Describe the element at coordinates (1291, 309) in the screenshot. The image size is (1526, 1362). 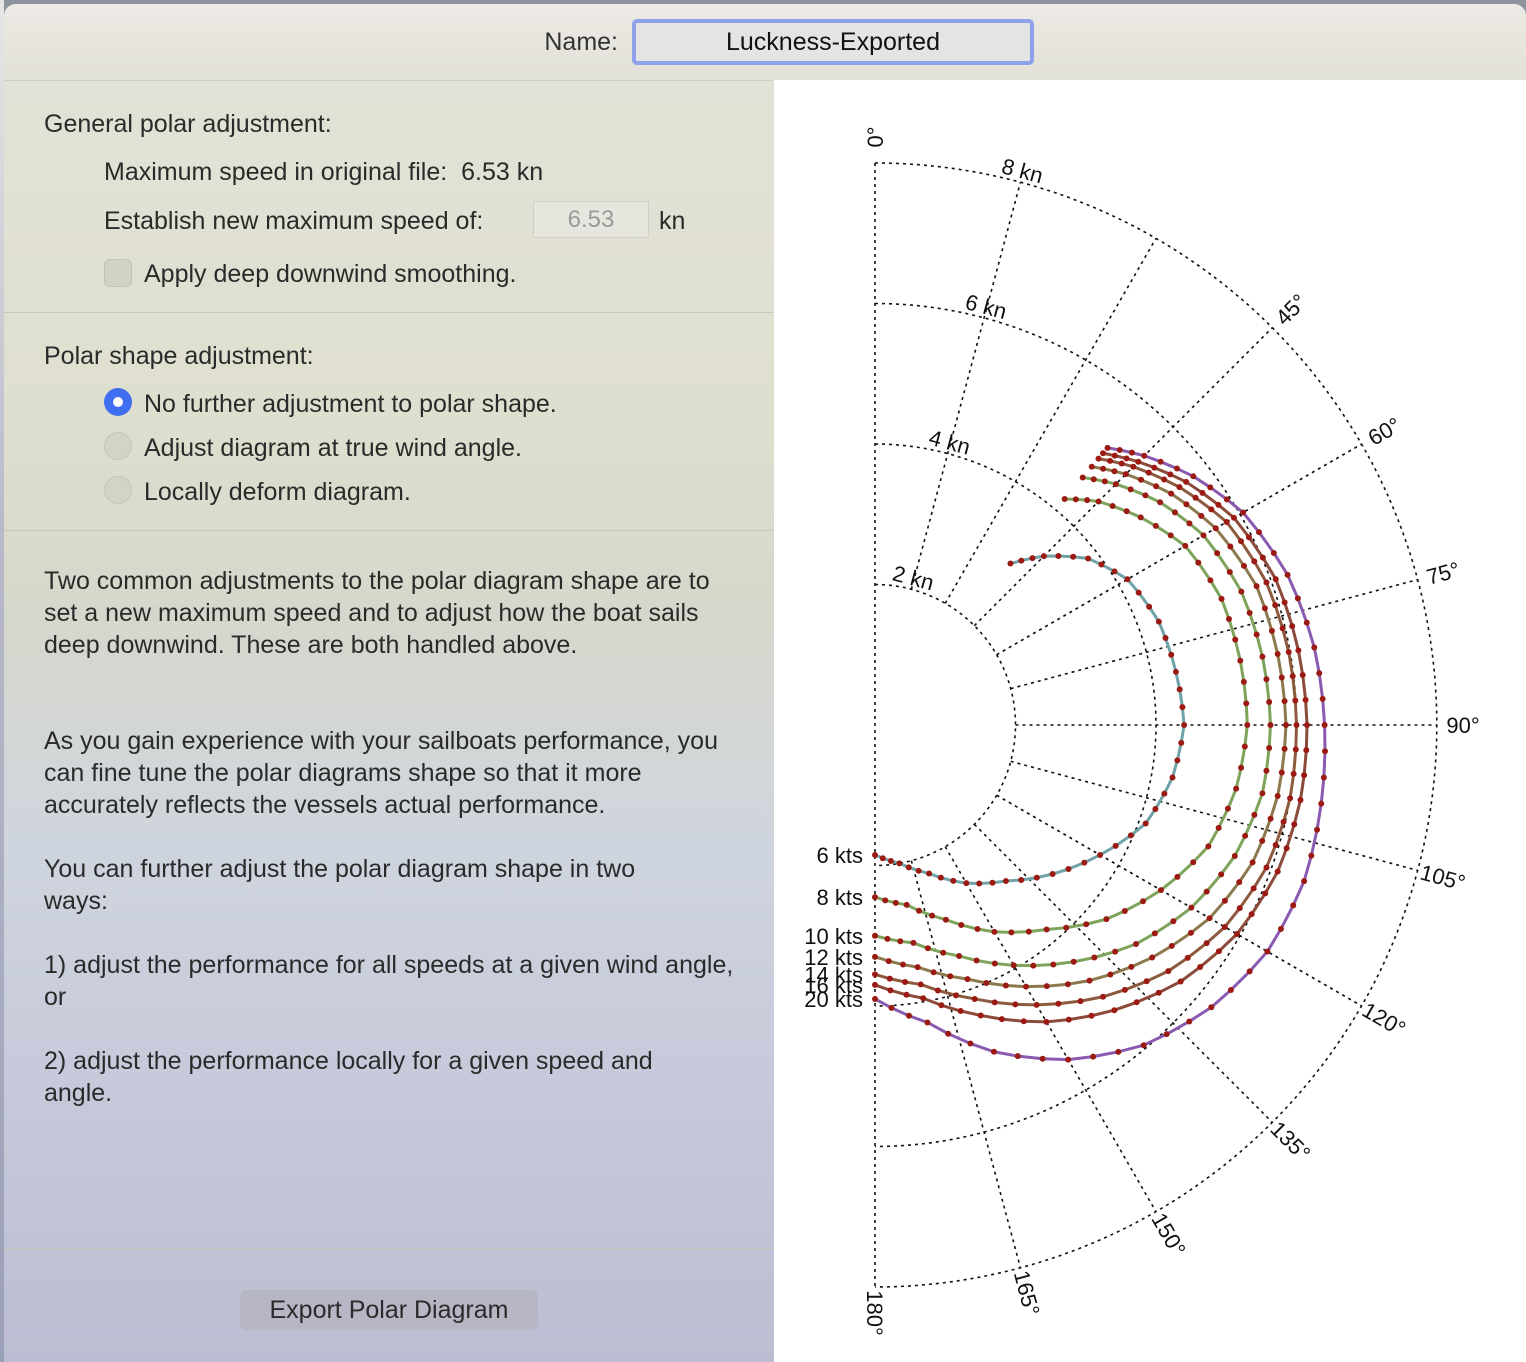
I see `angle-label: 45°` at that location.